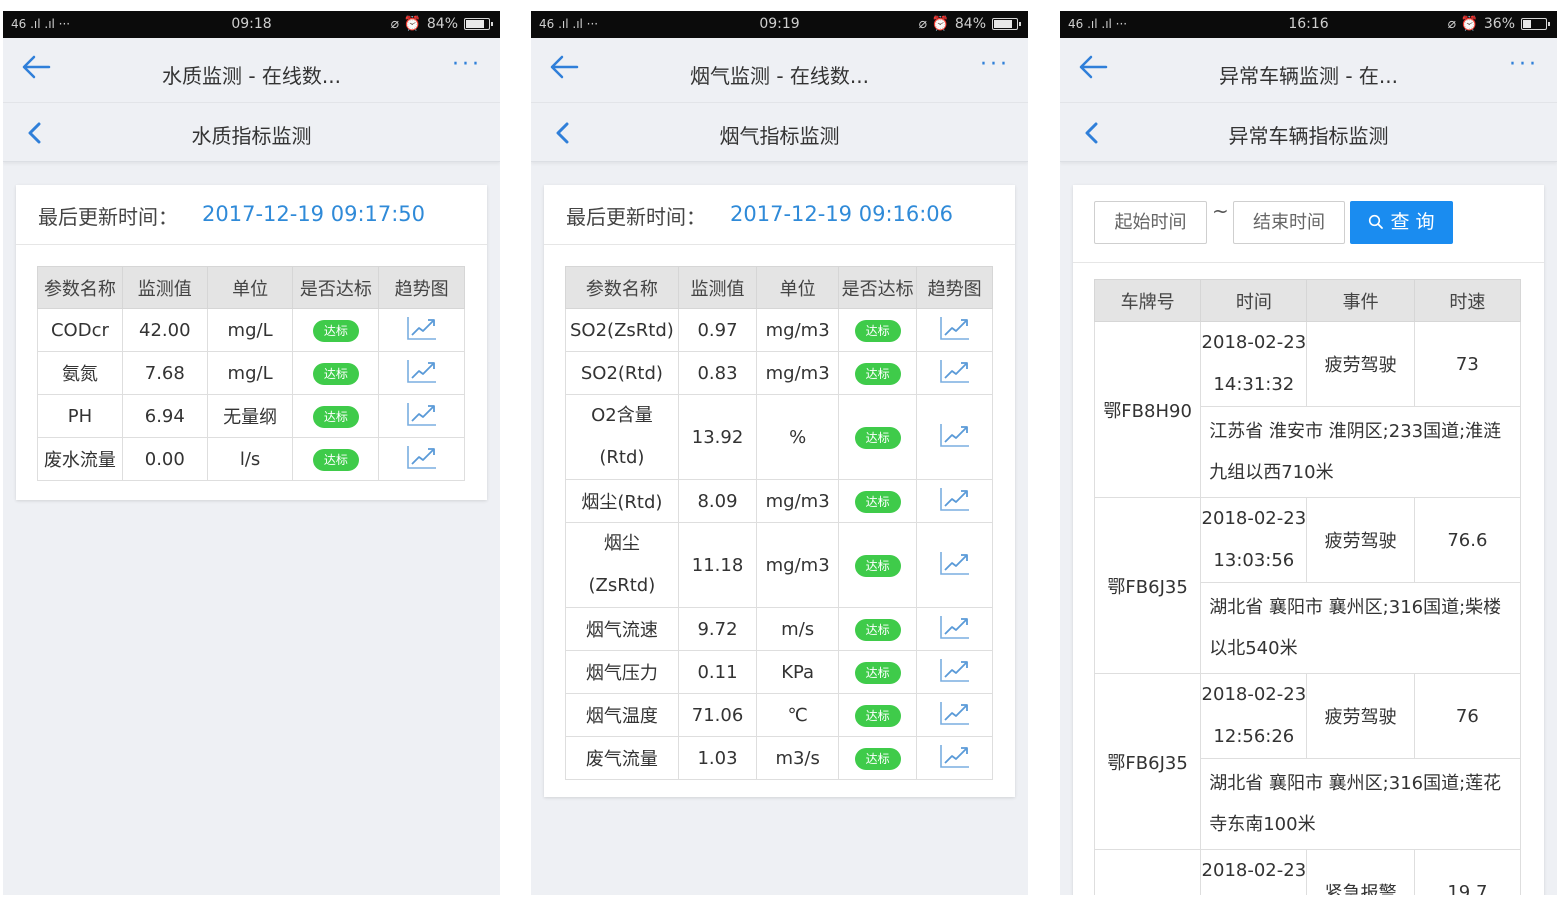  What do you see at coordinates (1360, 628) in the screenshot?
I see `event-address: 湖北省 襄阳市 襄州区;316国道;柴楼以北540米` at bounding box center [1360, 628].